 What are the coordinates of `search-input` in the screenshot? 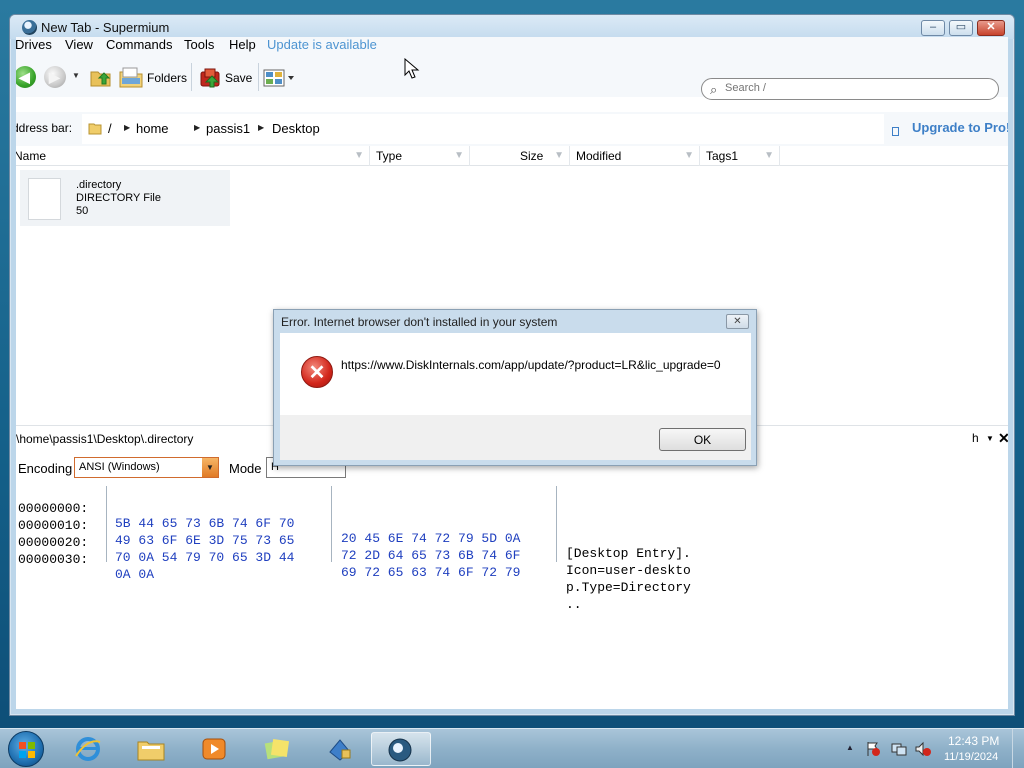 It's located at (855, 88).